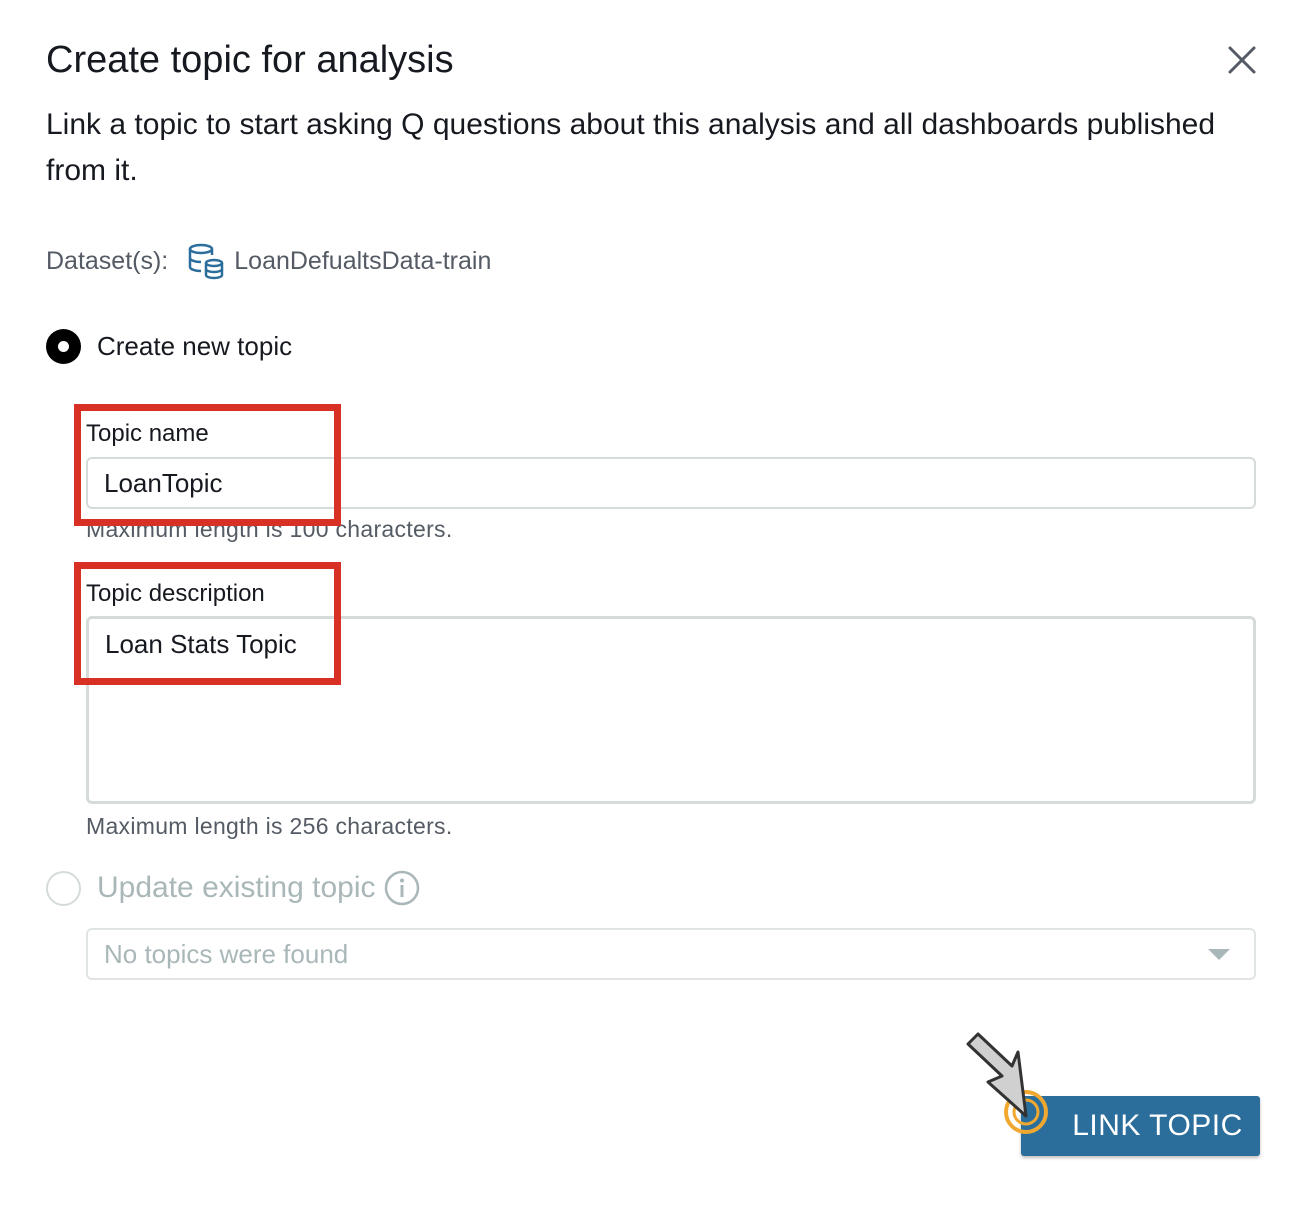  What do you see at coordinates (194, 346) in the screenshot?
I see `create-new-topic-label: Create new topic` at bounding box center [194, 346].